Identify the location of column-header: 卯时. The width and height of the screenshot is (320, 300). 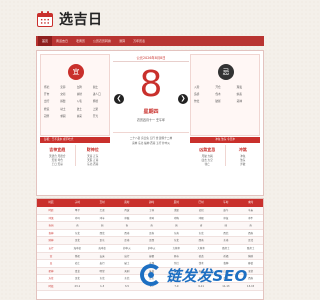
(152, 202).